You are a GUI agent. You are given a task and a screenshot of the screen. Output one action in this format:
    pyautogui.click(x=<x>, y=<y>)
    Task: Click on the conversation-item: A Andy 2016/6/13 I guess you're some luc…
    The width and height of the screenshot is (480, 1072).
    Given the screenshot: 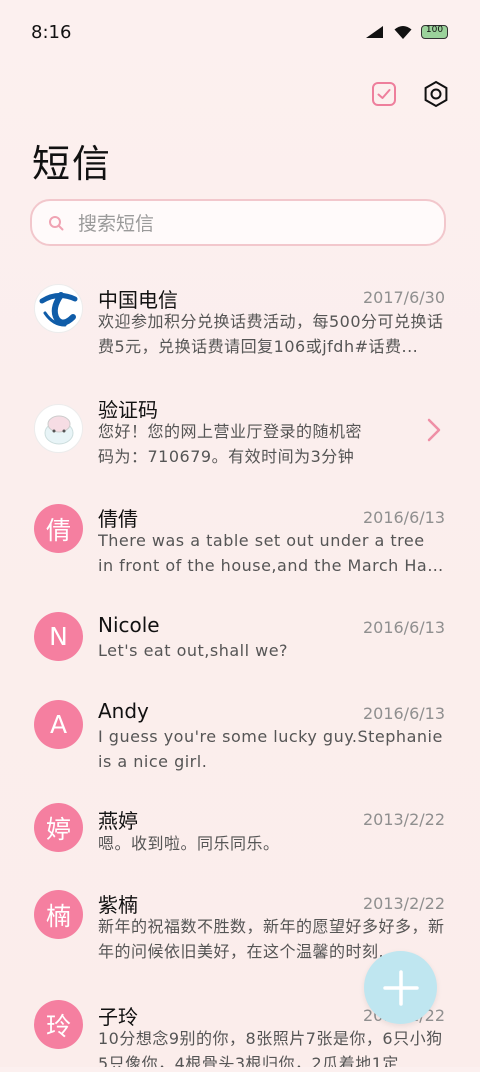 What is the action you would take?
    pyautogui.click(x=240, y=734)
    